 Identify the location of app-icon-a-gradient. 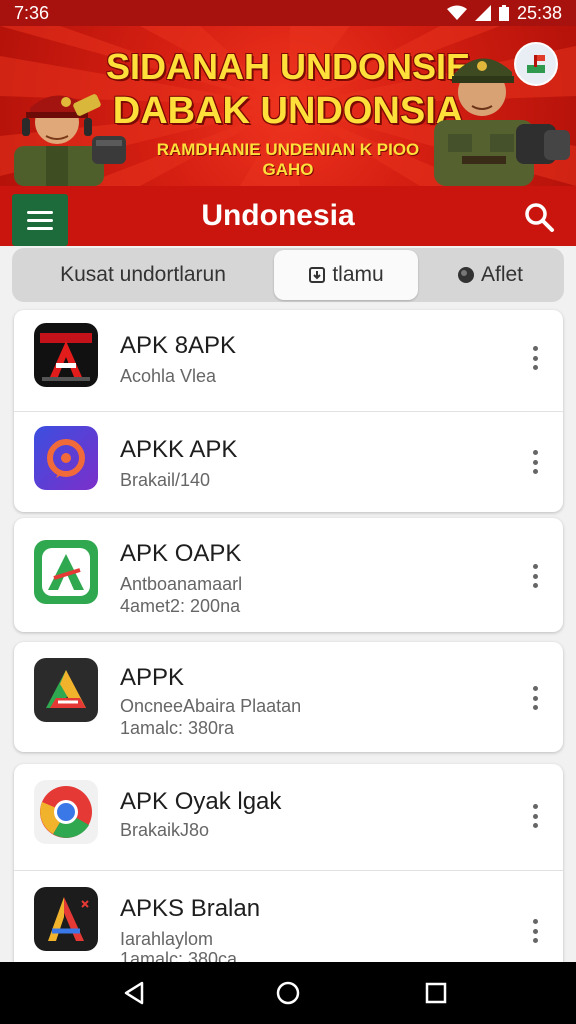
(66, 919).